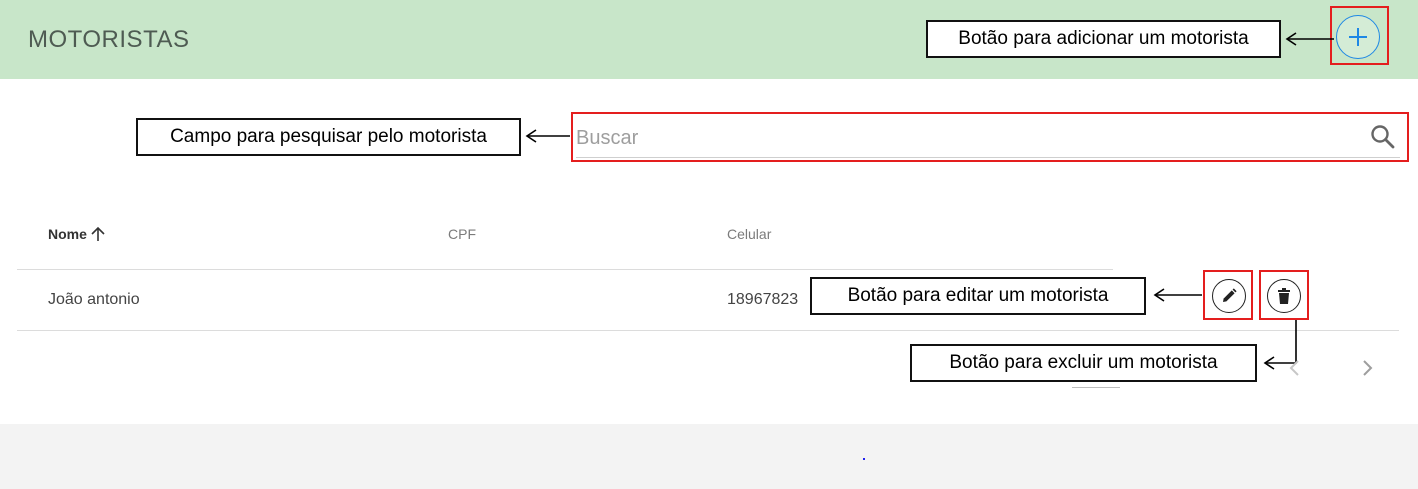 The width and height of the screenshot is (1418, 489). What do you see at coordinates (462, 234) in the screenshot?
I see `column-header-cpf: CPF` at bounding box center [462, 234].